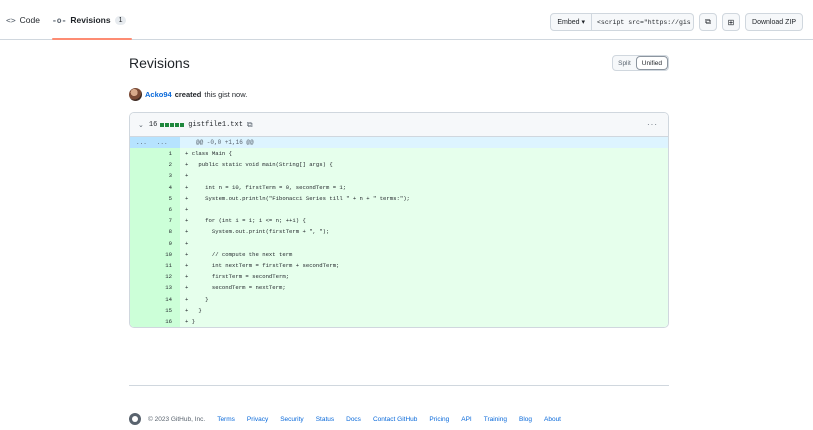 Image resolution: width=813 pixels, height=430 pixels. What do you see at coordinates (399, 254) in the screenshot?
I see `diff-line: 10 + // compute the next term` at bounding box center [399, 254].